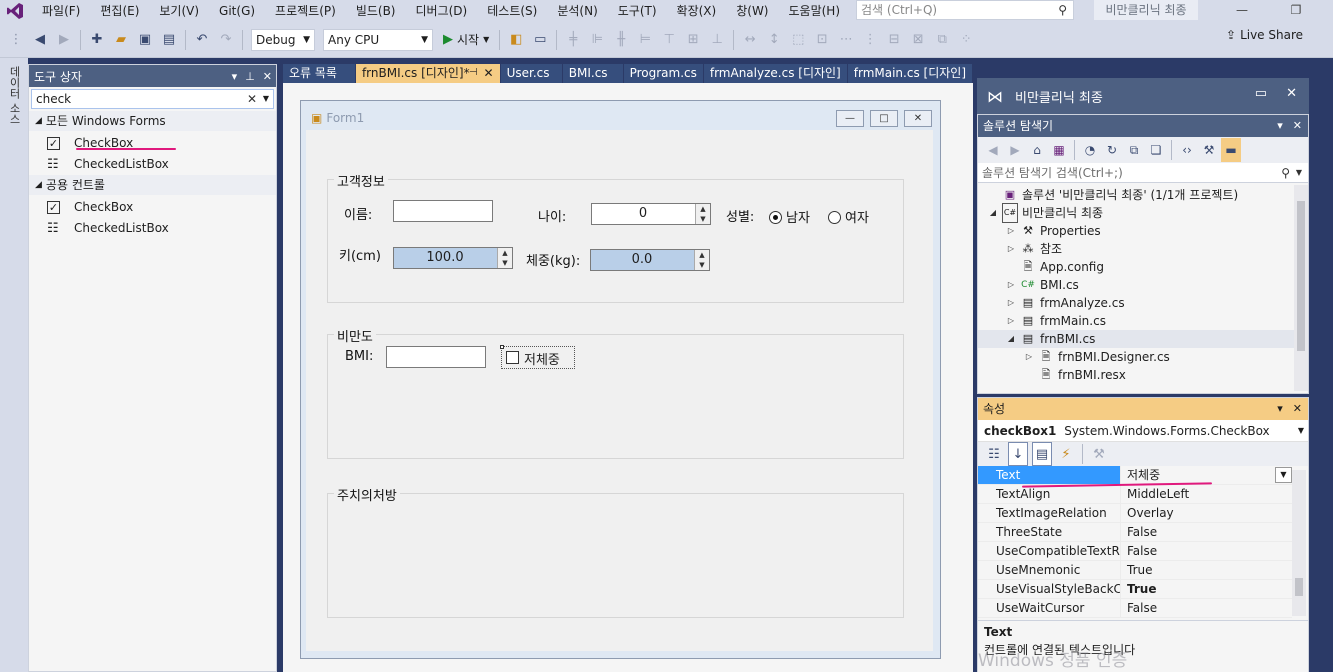 The image size is (1333, 672). What do you see at coordinates (846, 40) in the screenshot?
I see `horizontal-spacing-icon: ⋯` at bounding box center [846, 40].